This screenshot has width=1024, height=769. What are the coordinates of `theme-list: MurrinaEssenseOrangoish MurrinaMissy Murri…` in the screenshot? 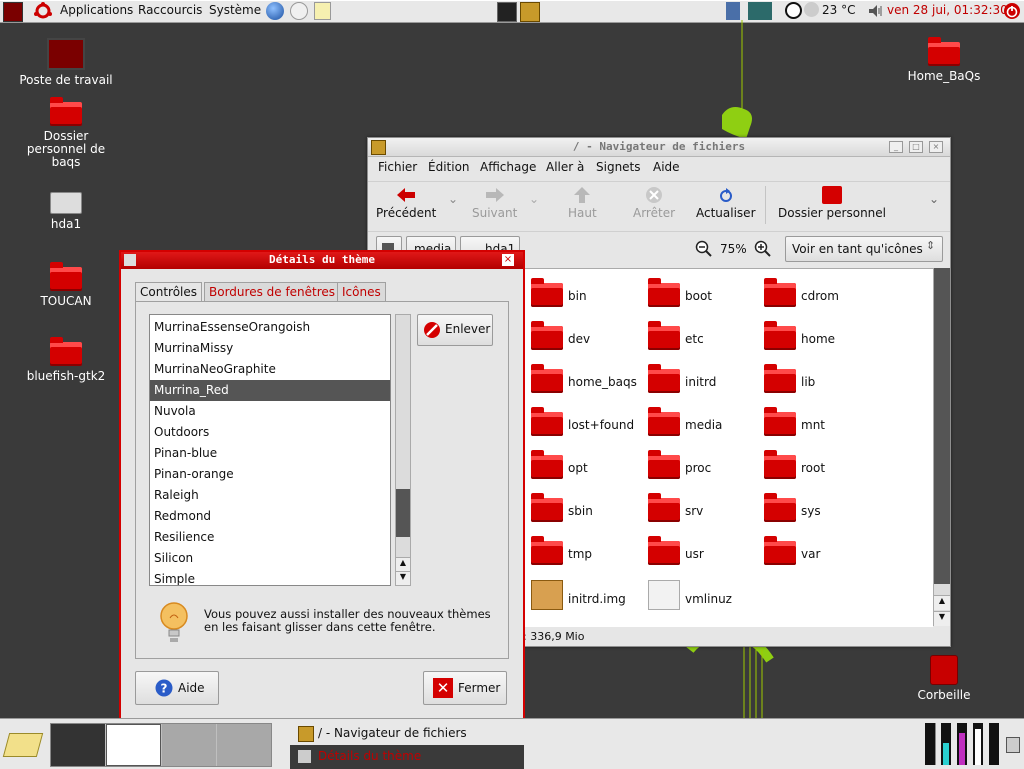 It's located at (270, 450).